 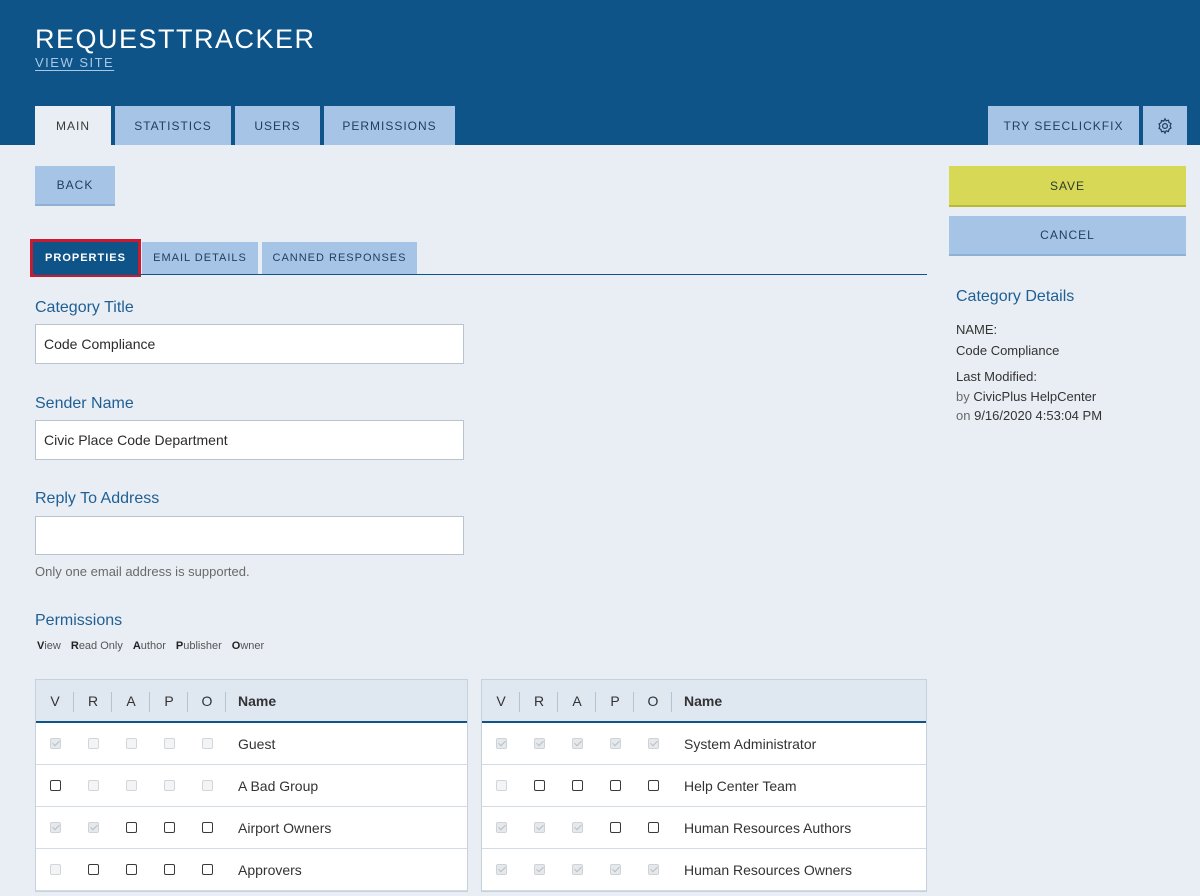 I want to click on group-name: Help Center Team, so click(x=740, y=785).